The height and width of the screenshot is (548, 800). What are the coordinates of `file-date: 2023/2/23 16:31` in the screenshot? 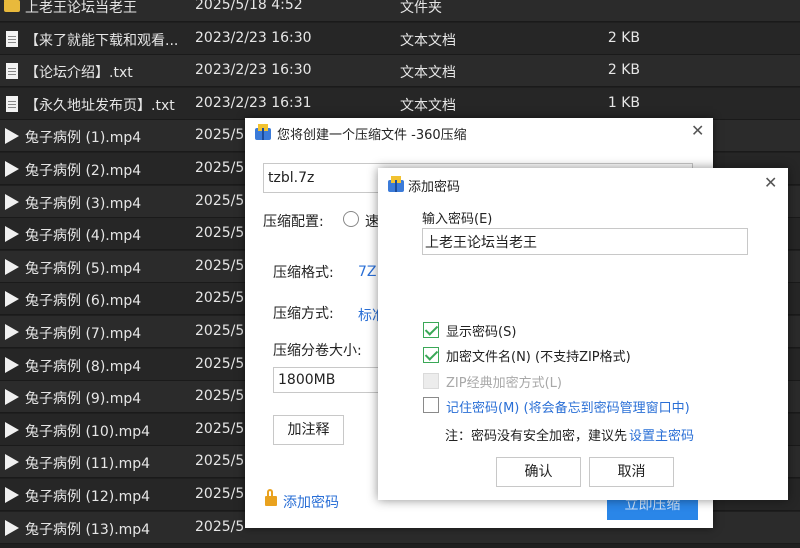 It's located at (253, 102).